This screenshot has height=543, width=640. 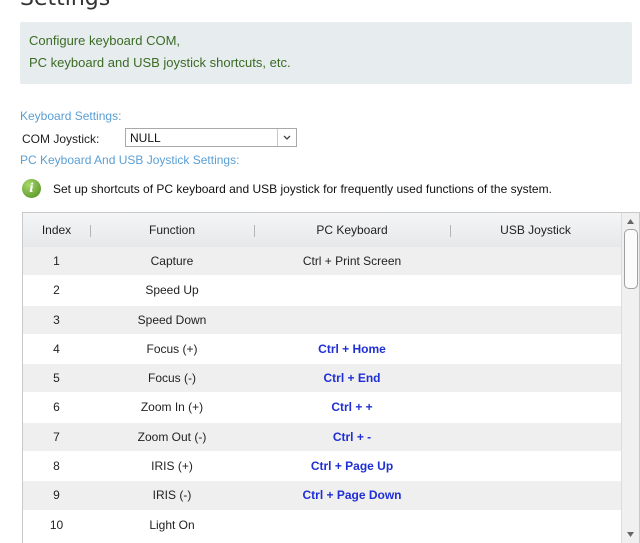 I want to click on pc-keyboard-settings-title: PC Keyboard And USB Joystick Settings:, so click(x=130, y=160).